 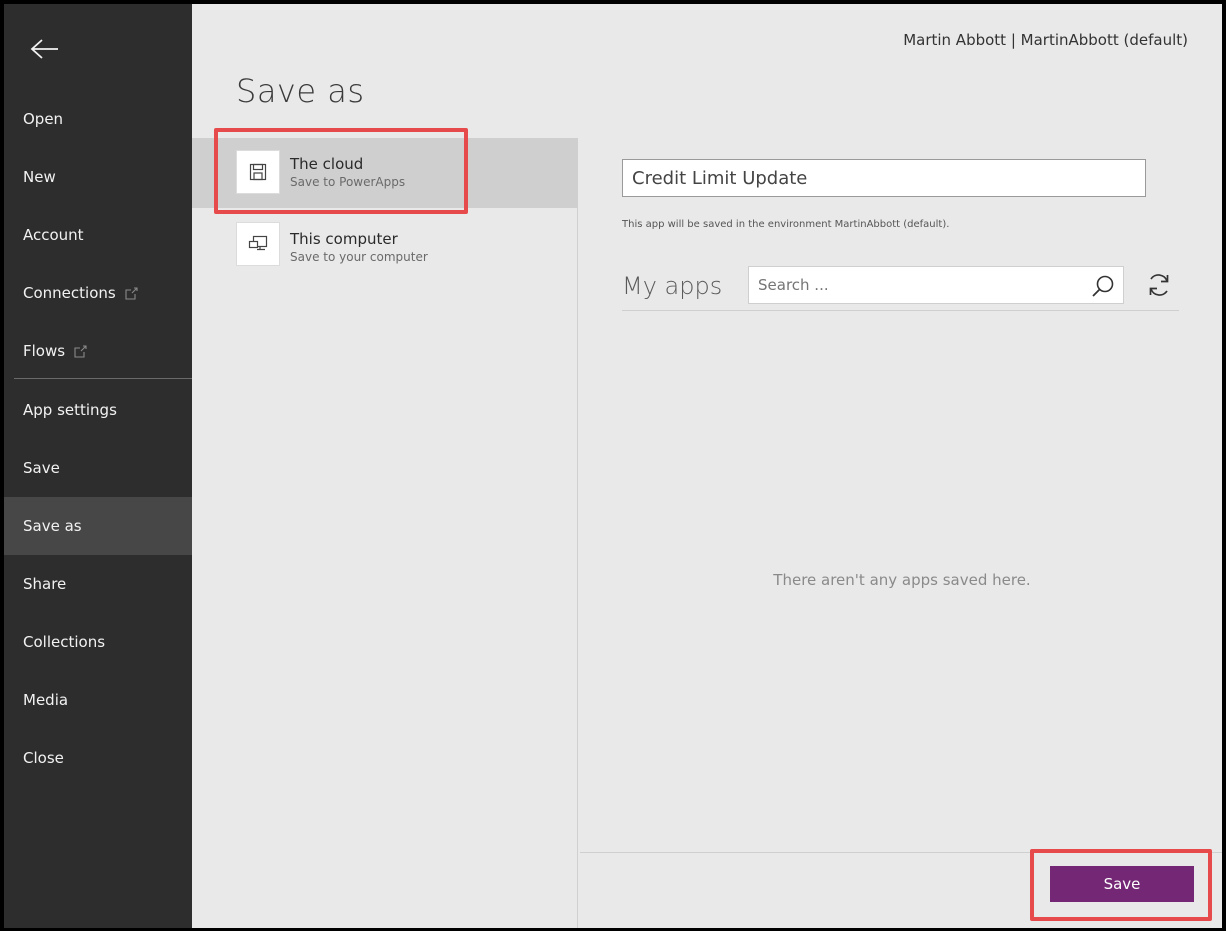 What do you see at coordinates (98, 700) in the screenshot?
I see `sidebar-item-media: Media` at bounding box center [98, 700].